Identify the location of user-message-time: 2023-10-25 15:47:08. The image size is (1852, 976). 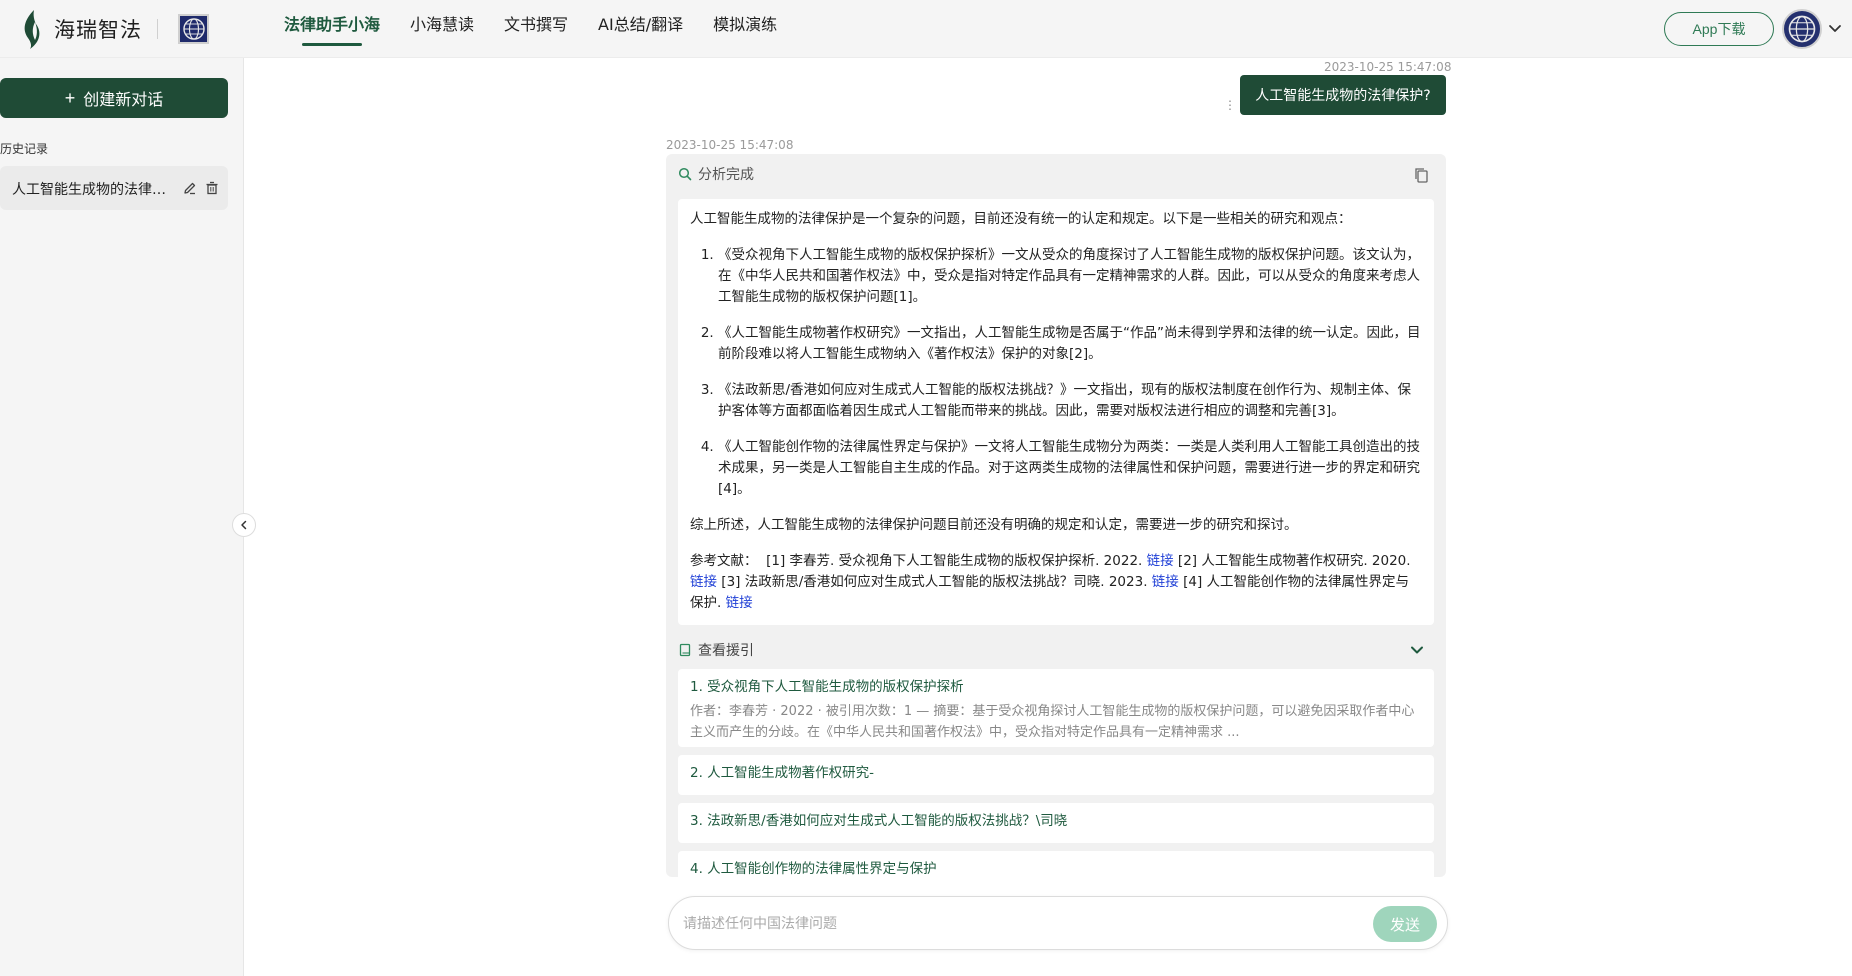
(1388, 67).